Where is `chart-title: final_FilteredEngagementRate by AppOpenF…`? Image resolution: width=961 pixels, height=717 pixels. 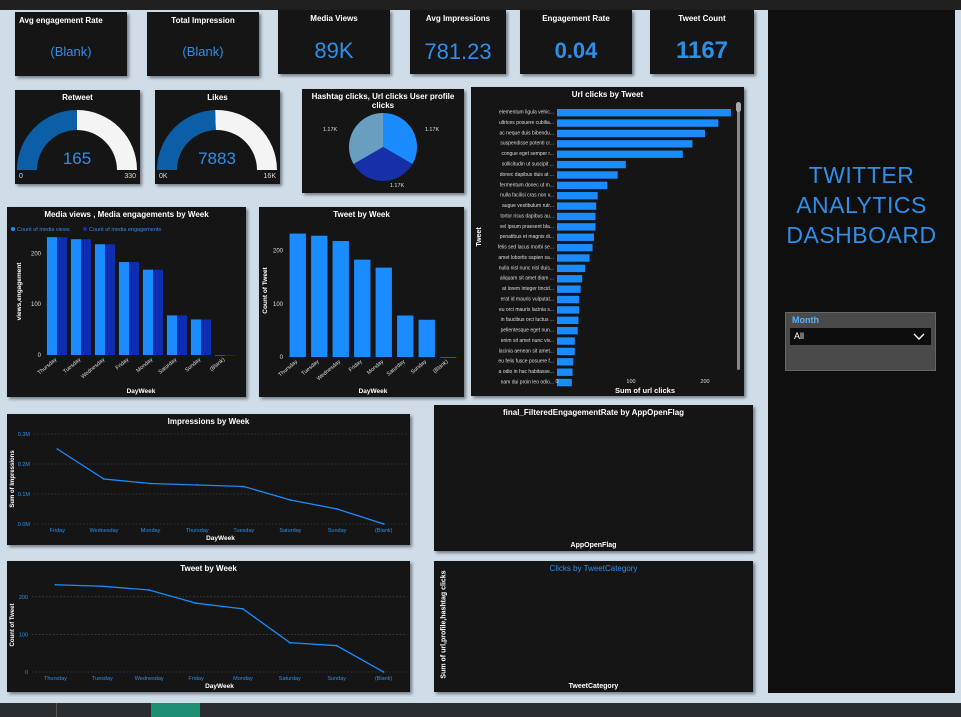
chart-title: final_FilteredEngagementRate by AppOpenF… is located at coordinates (593, 412).